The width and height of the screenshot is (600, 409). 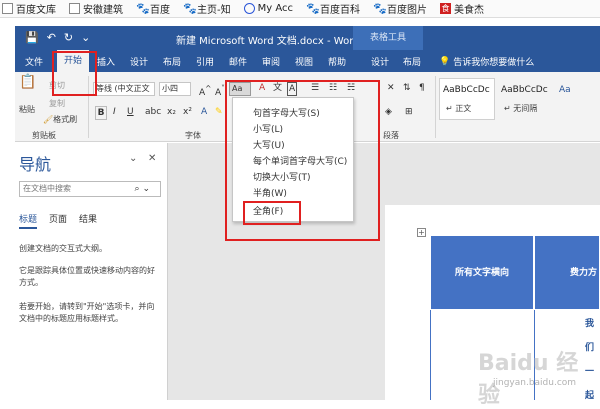 What do you see at coordinates (577, 99) in the screenshot?
I see `style-heading-partial: Aa` at bounding box center [577, 99].